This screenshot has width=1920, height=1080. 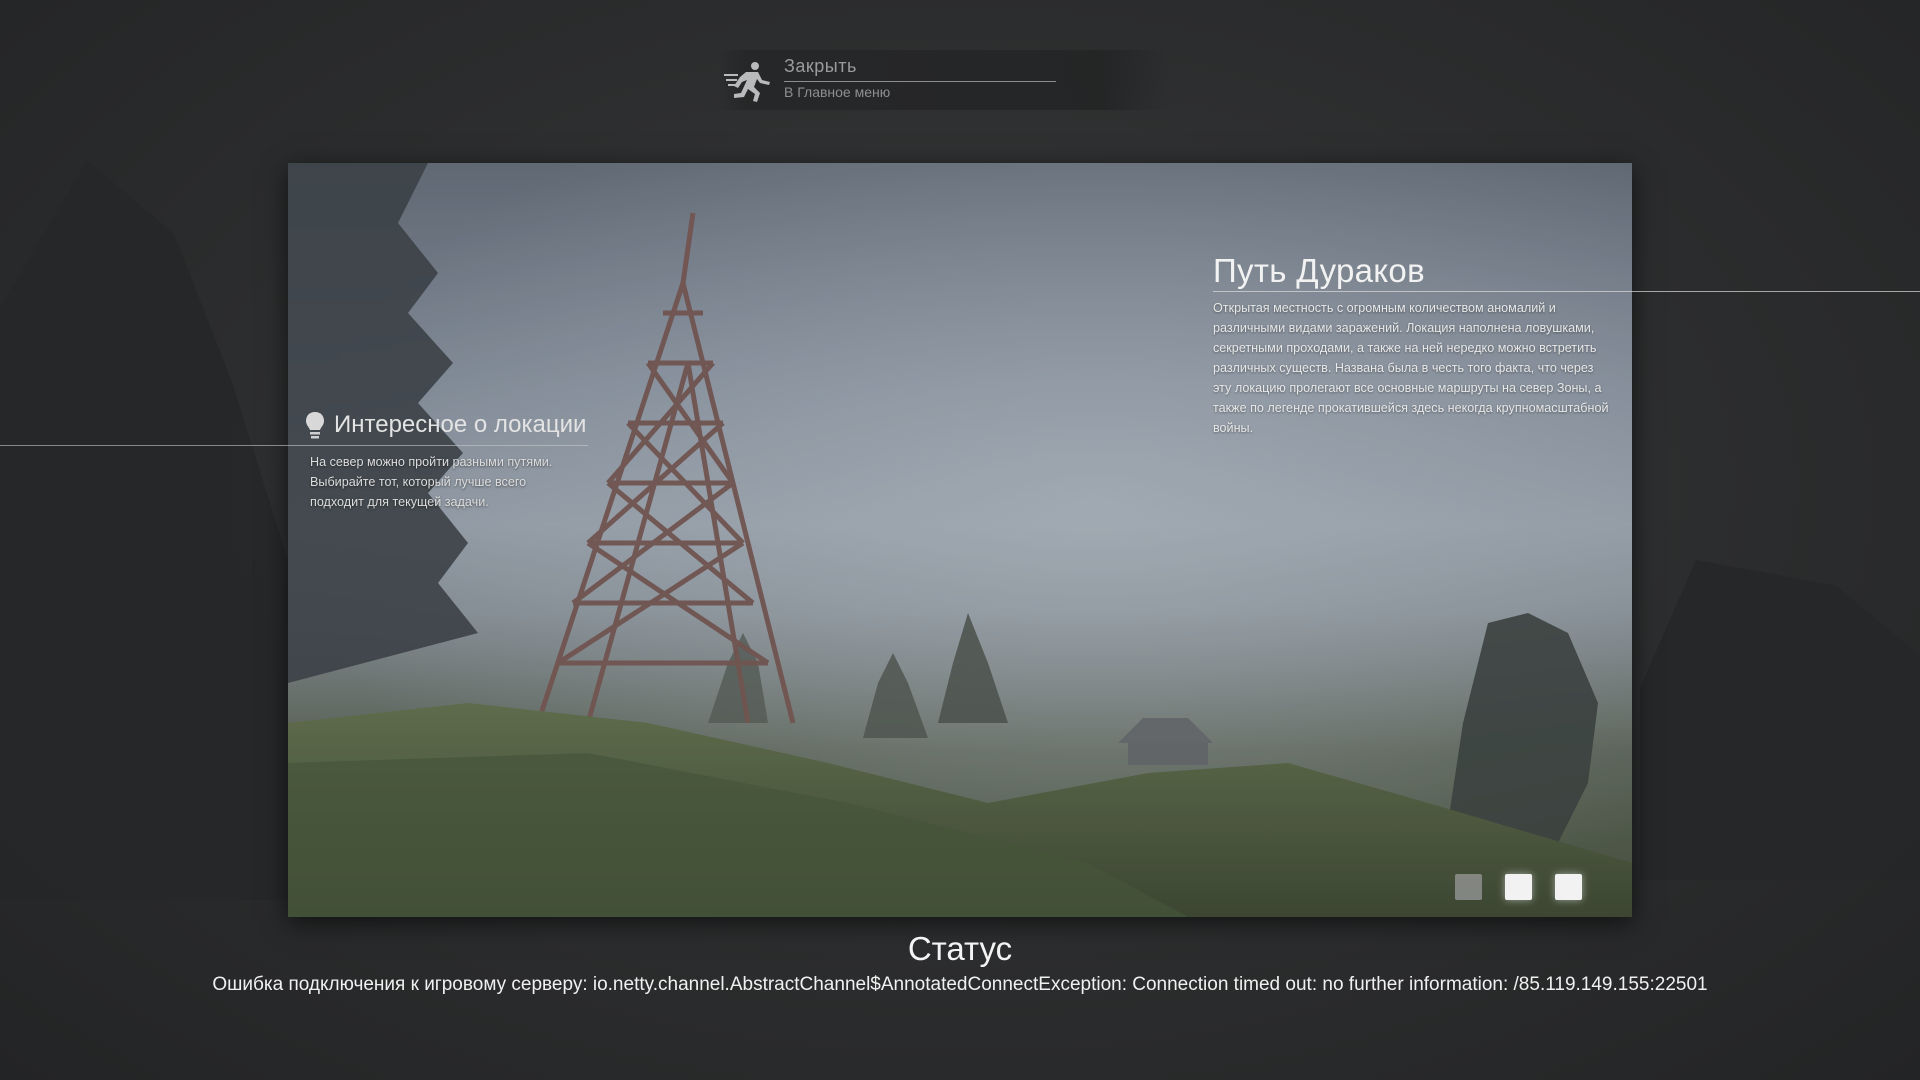 I want to click on close-title: Закрыть, so click(x=820, y=66).